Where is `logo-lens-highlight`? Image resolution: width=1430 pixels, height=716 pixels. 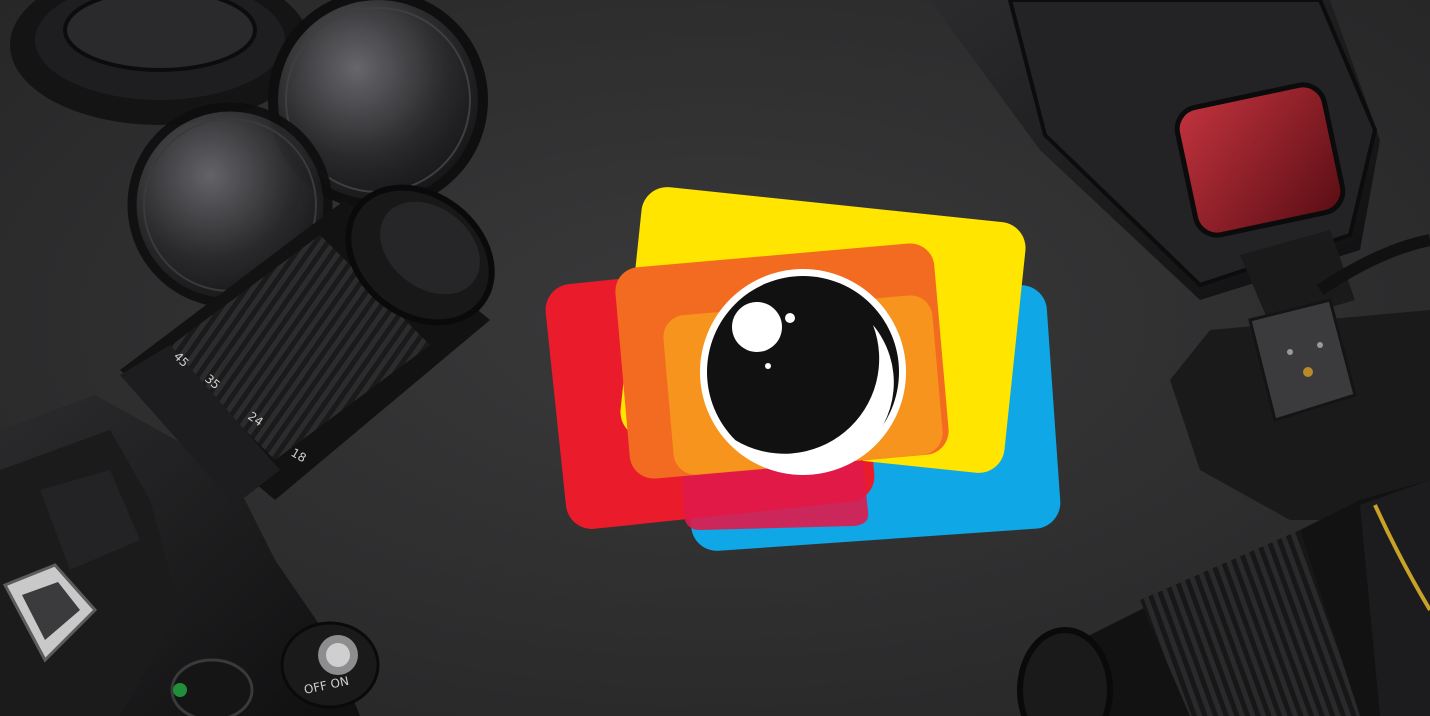 logo-lens-highlight is located at coordinates (757, 327).